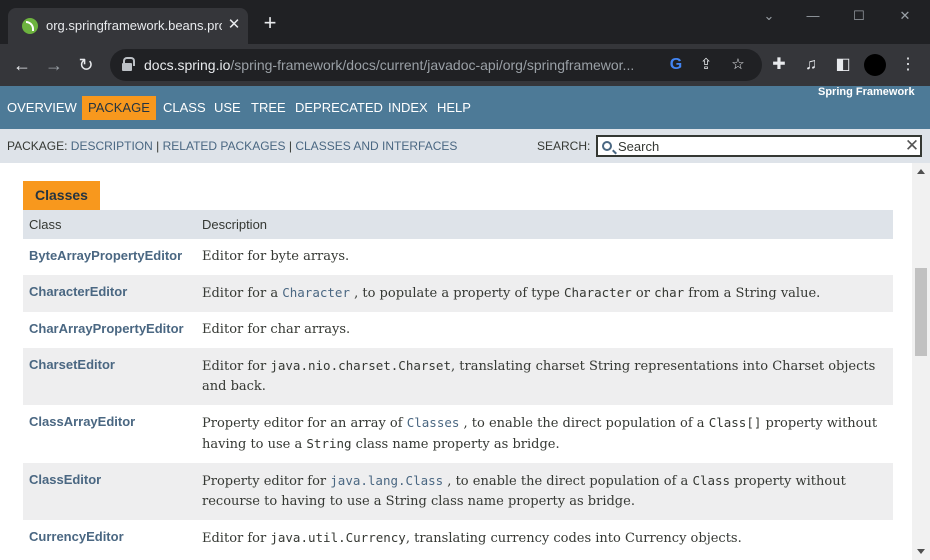 Image resolution: width=930 pixels, height=560 pixels. I want to click on class-name-cell: CurrencyEditor, so click(109, 538).